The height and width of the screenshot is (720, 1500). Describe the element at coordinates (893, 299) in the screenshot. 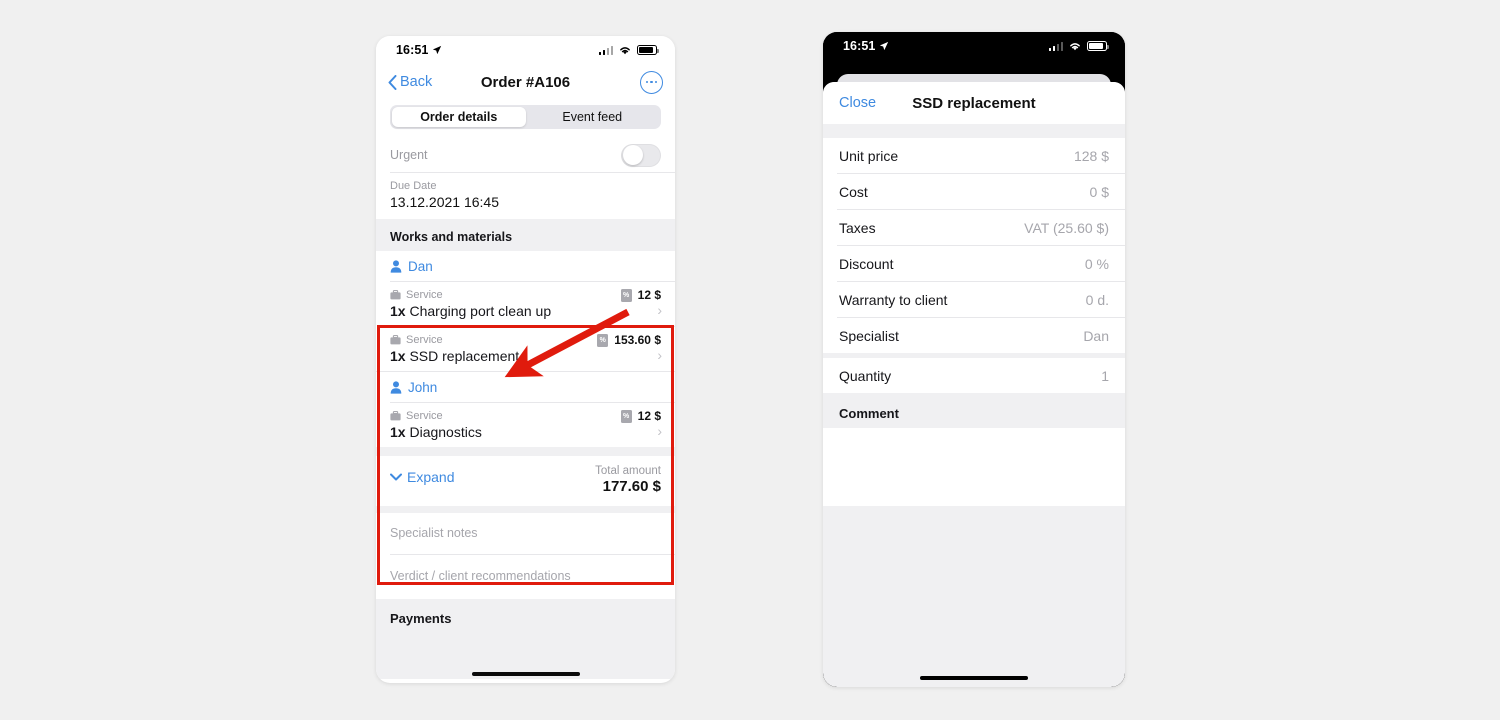

I see `detail-key: Warranty to client` at that location.